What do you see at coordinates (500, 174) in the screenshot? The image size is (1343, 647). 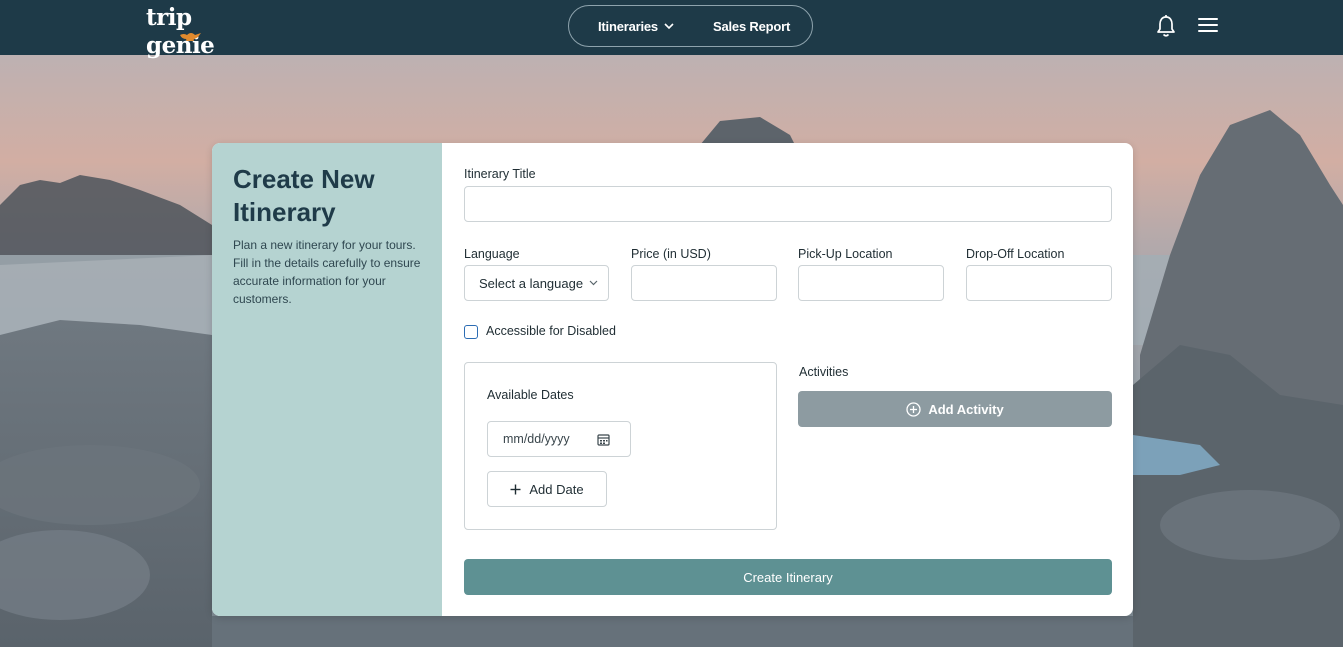 I see `itinerary-title-label: Itinerary Title` at bounding box center [500, 174].